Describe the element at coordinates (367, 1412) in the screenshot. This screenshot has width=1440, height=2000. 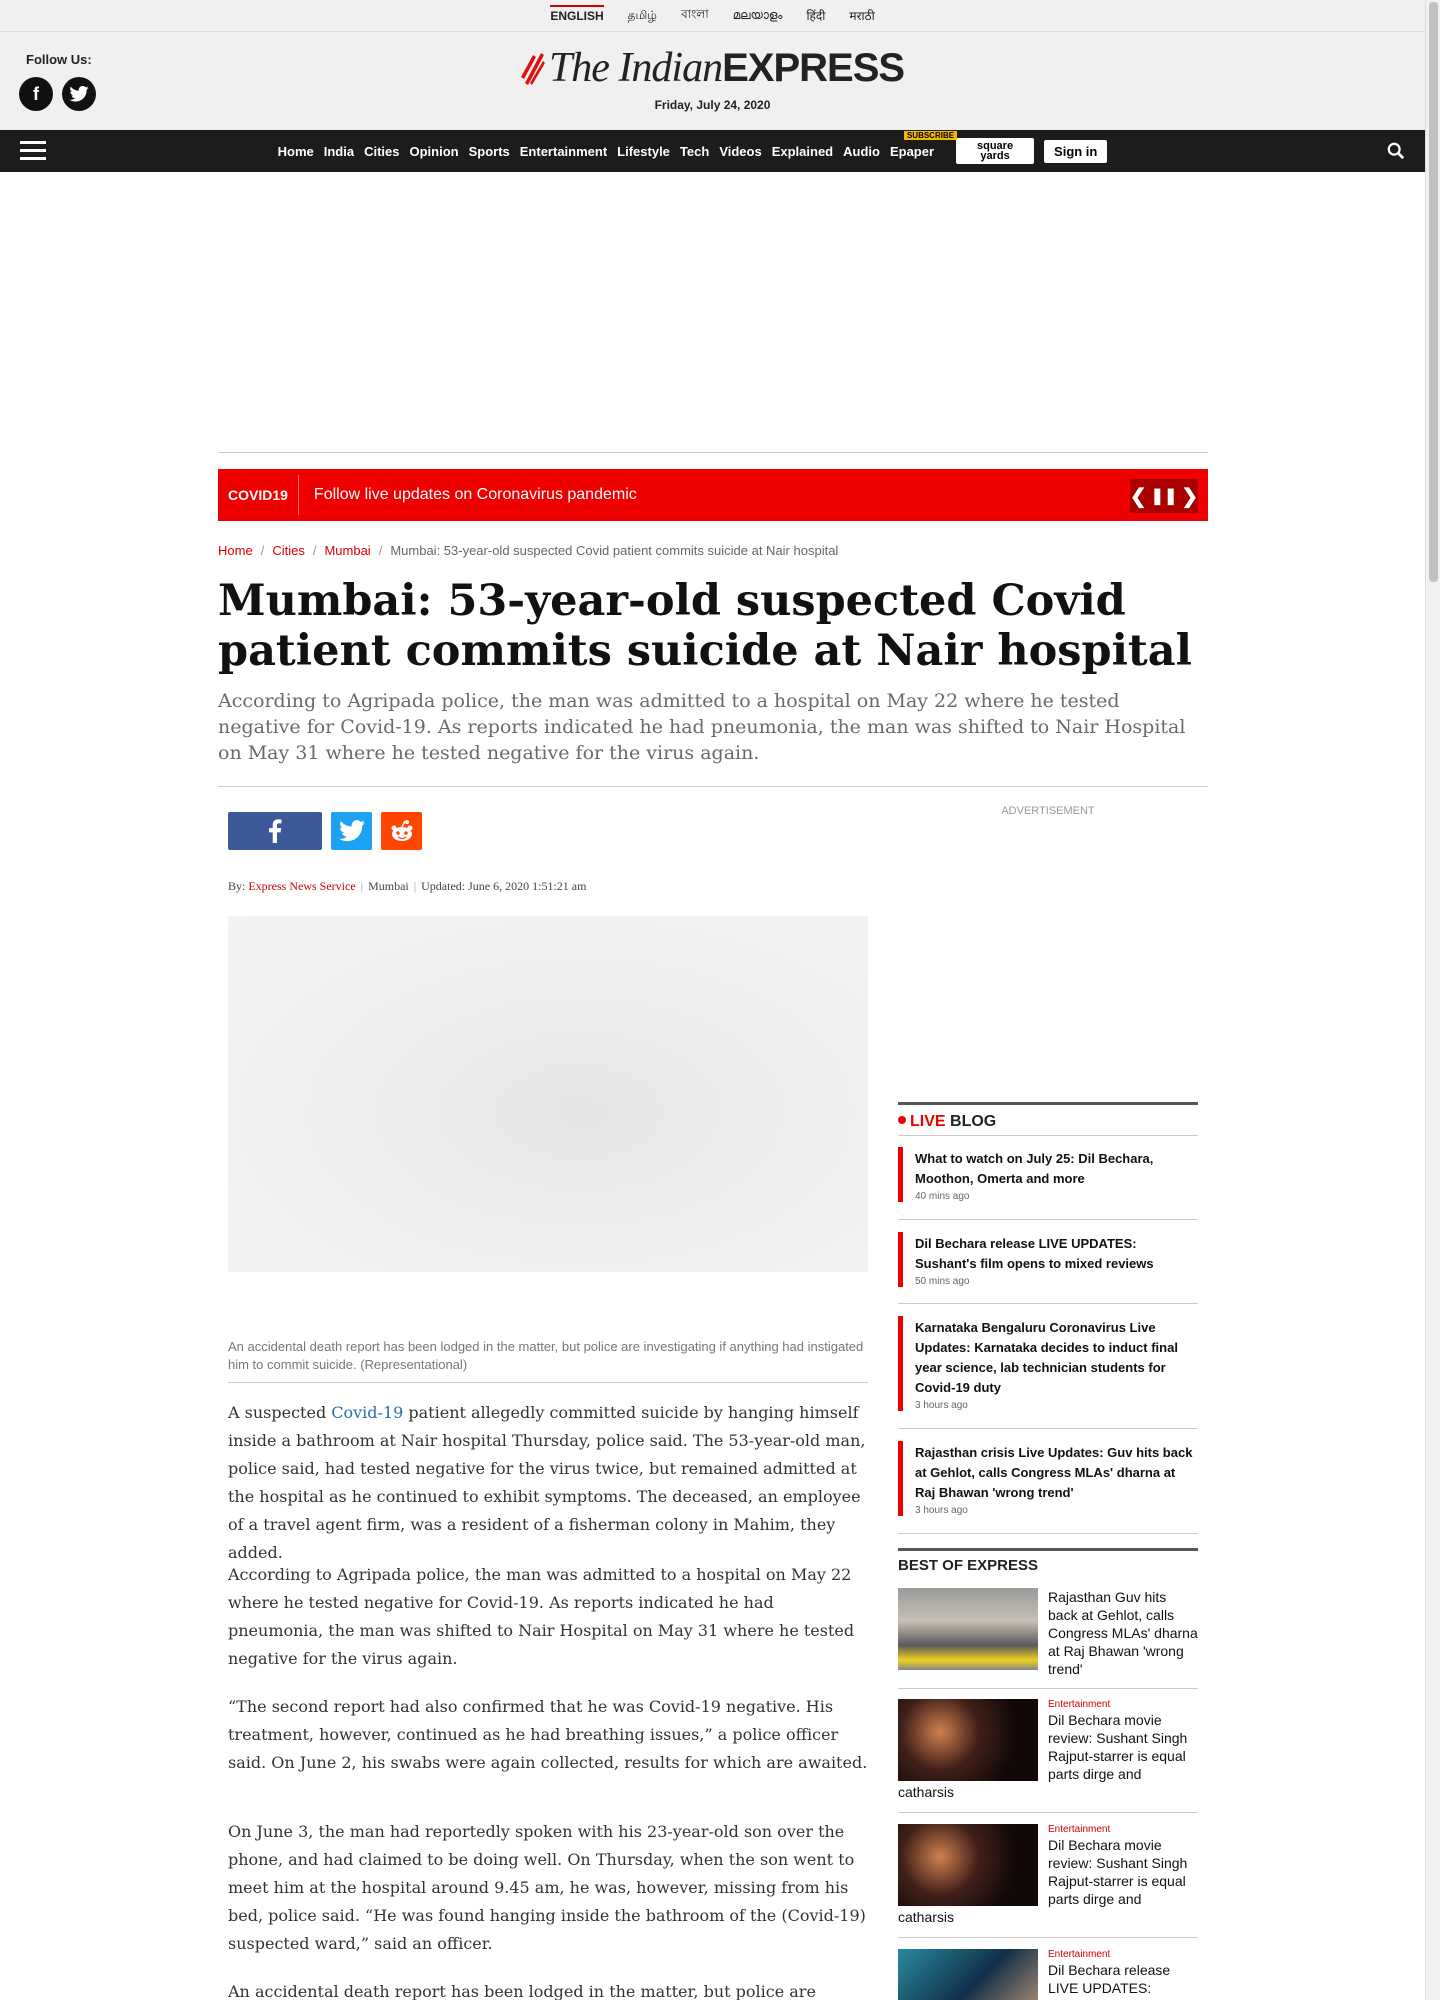
I see `covid-19-link: Covid-19` at that location.